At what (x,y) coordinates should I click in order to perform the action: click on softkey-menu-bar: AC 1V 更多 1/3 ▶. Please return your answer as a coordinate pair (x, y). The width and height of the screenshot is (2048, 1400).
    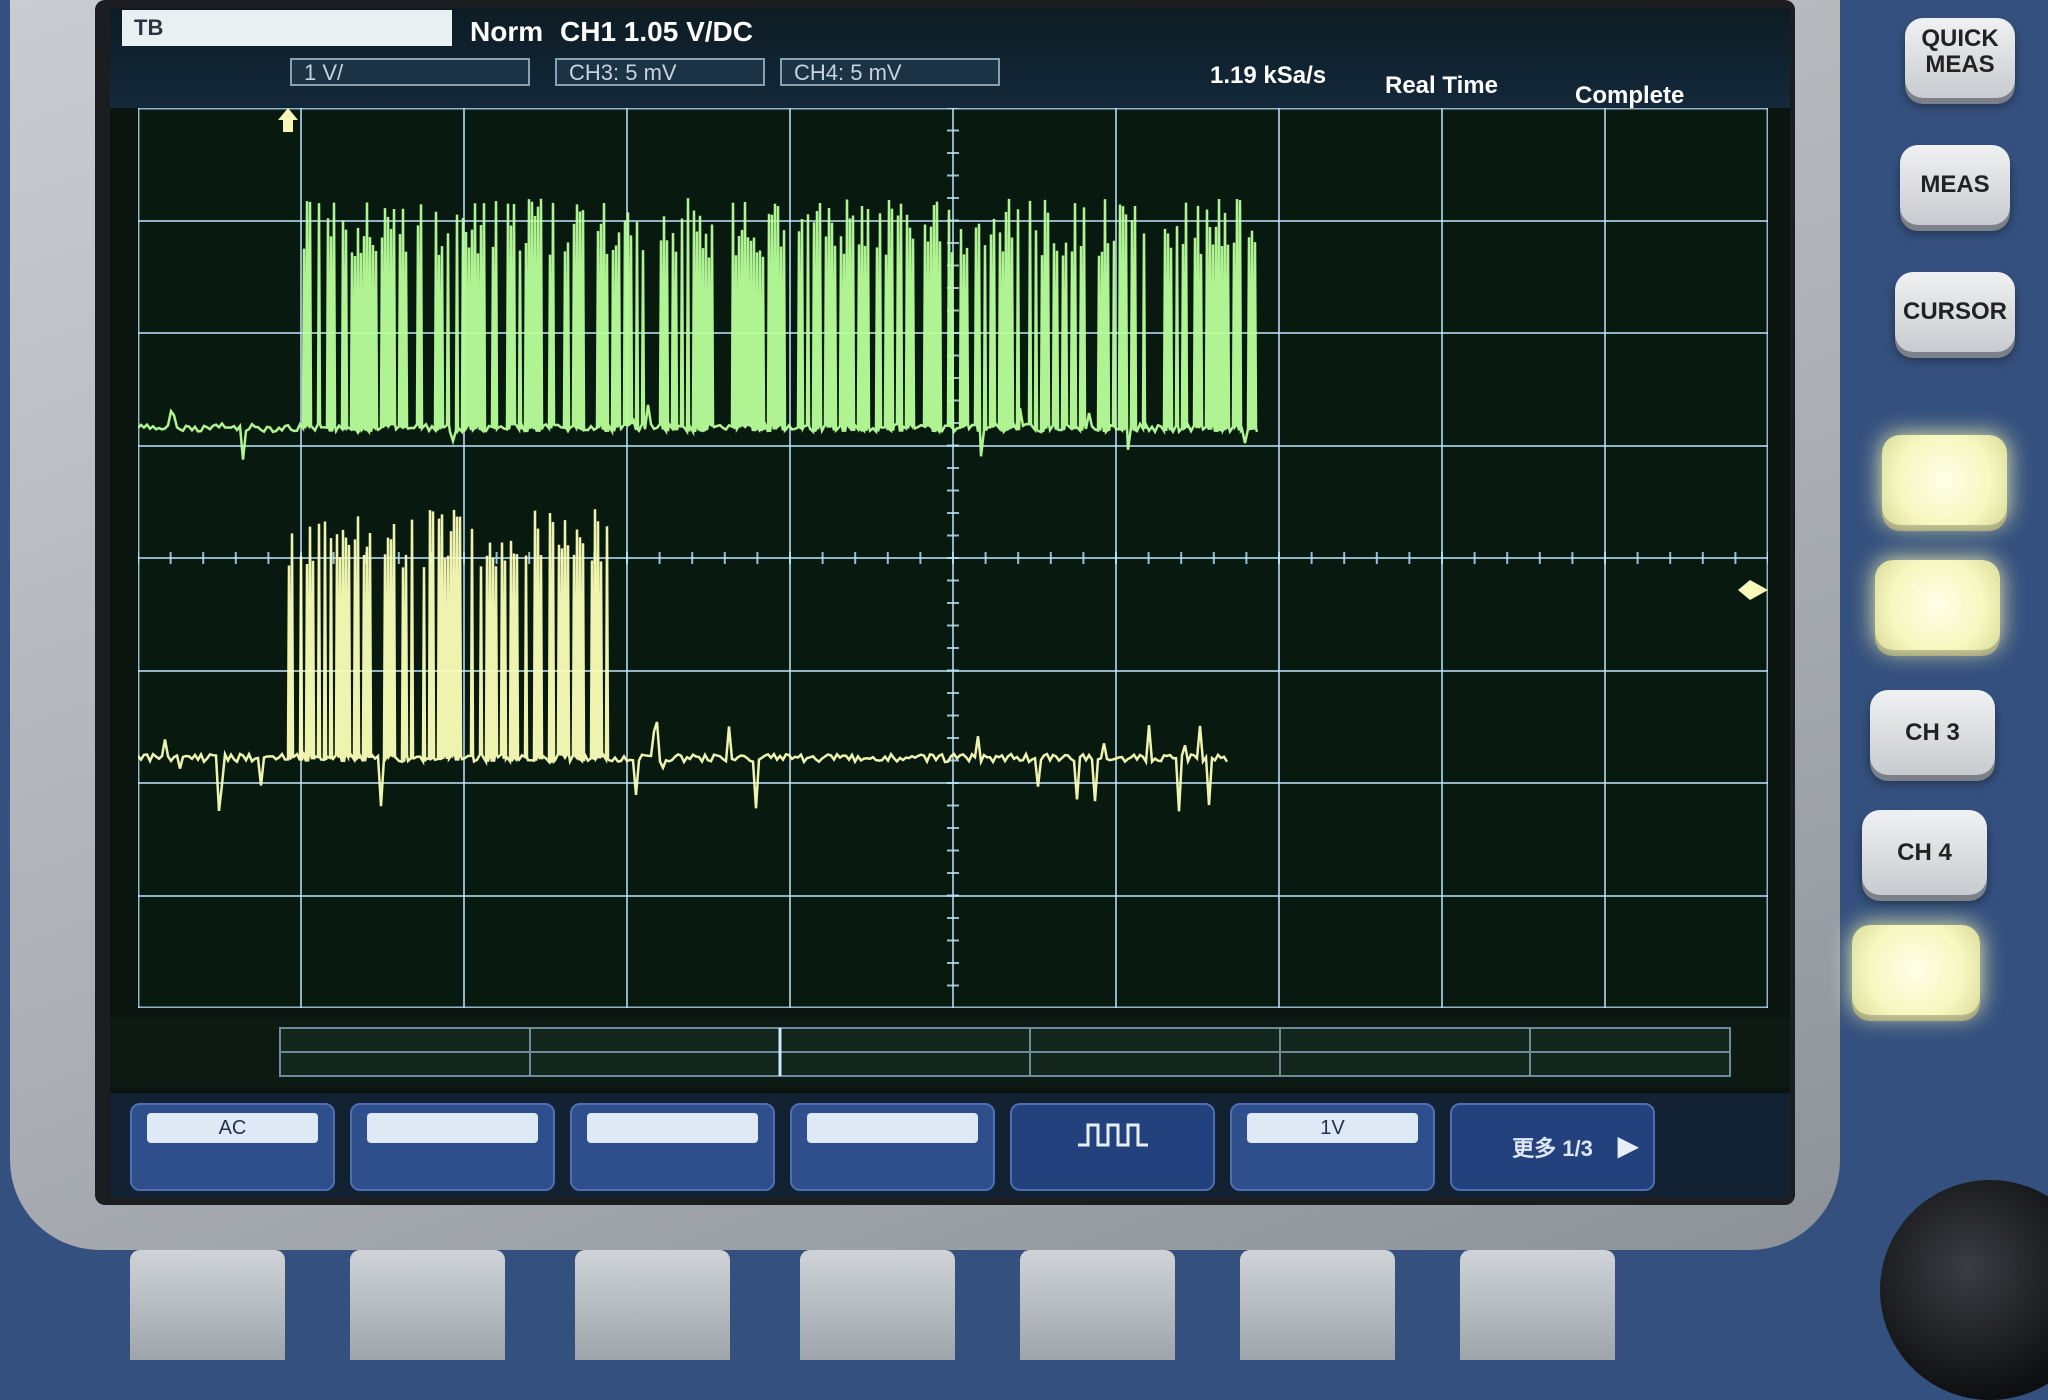
    Looking at the image, I should click on (950, 1145).